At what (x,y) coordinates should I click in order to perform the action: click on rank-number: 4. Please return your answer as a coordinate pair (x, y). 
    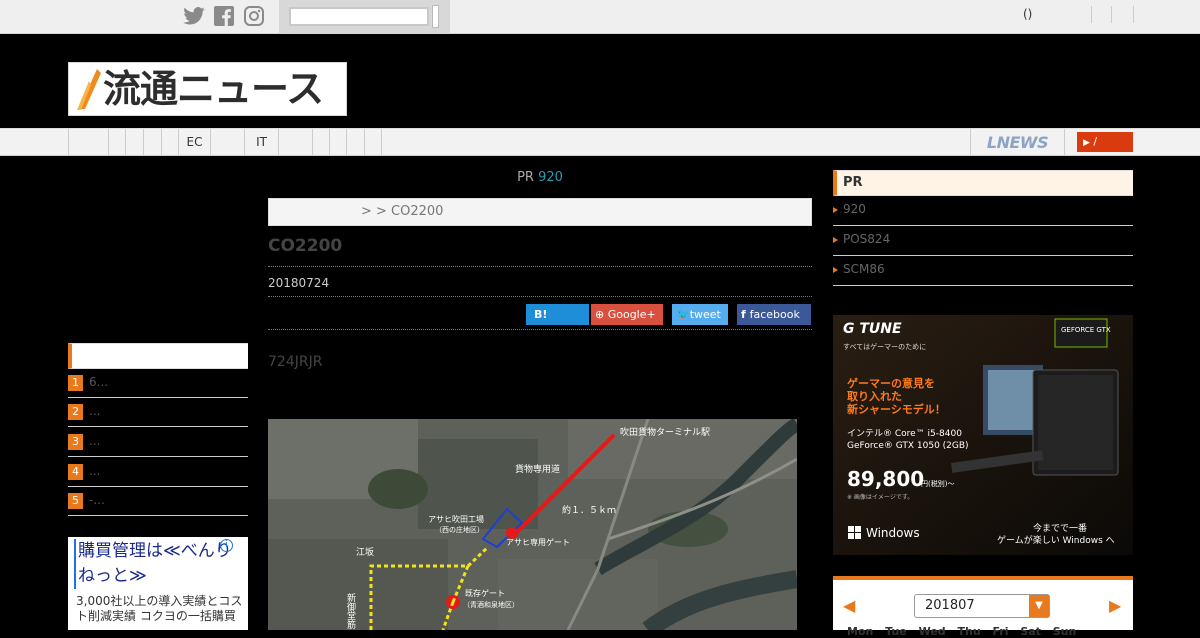
    Looking at the image, I should click on (75, 472).